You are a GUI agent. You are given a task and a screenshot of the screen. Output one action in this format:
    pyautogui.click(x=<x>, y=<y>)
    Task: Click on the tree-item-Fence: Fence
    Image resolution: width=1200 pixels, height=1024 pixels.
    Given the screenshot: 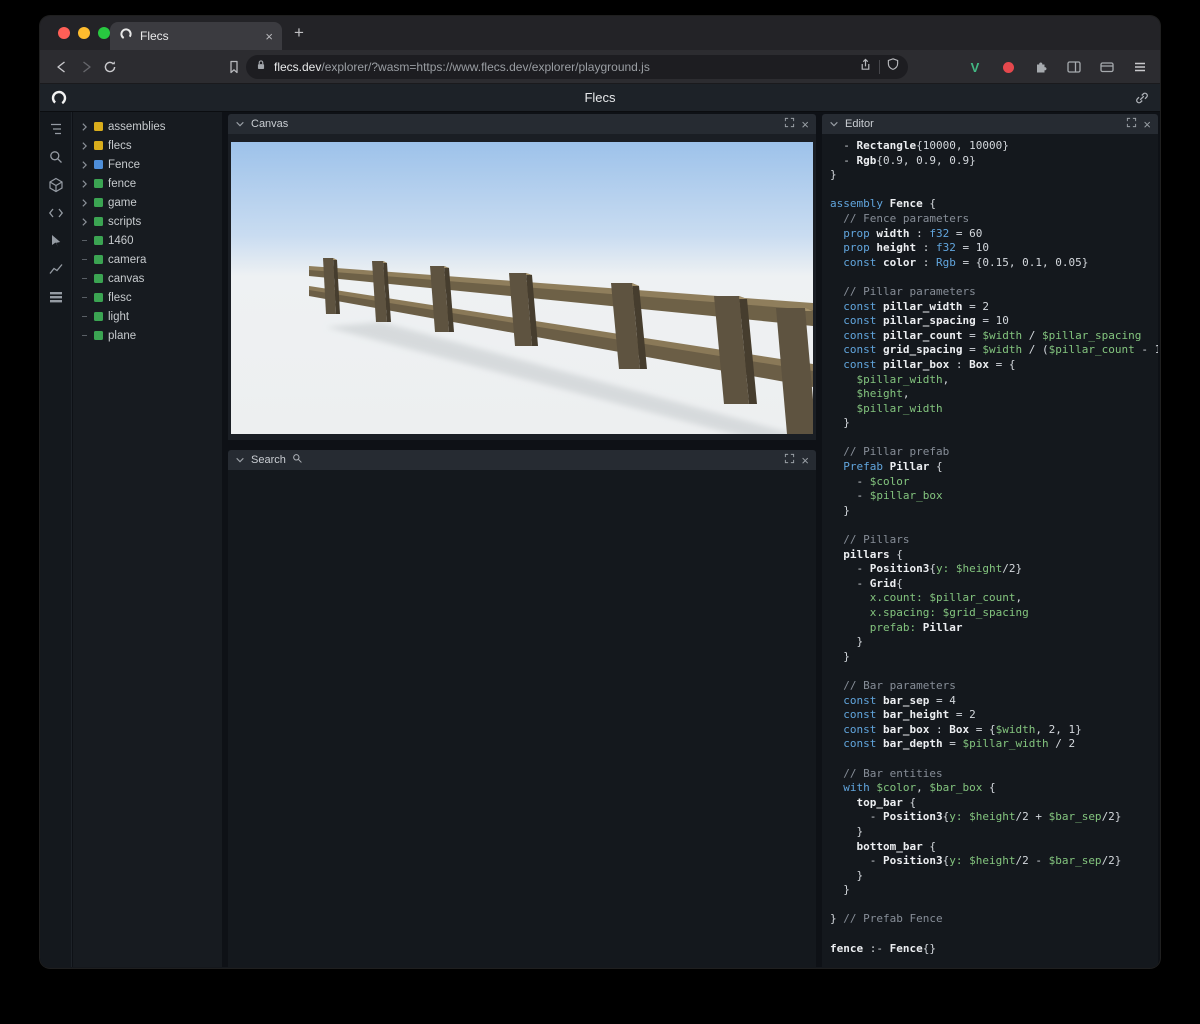 What is the action you would take?
    pyautogui.click(x=147, y=164)
    